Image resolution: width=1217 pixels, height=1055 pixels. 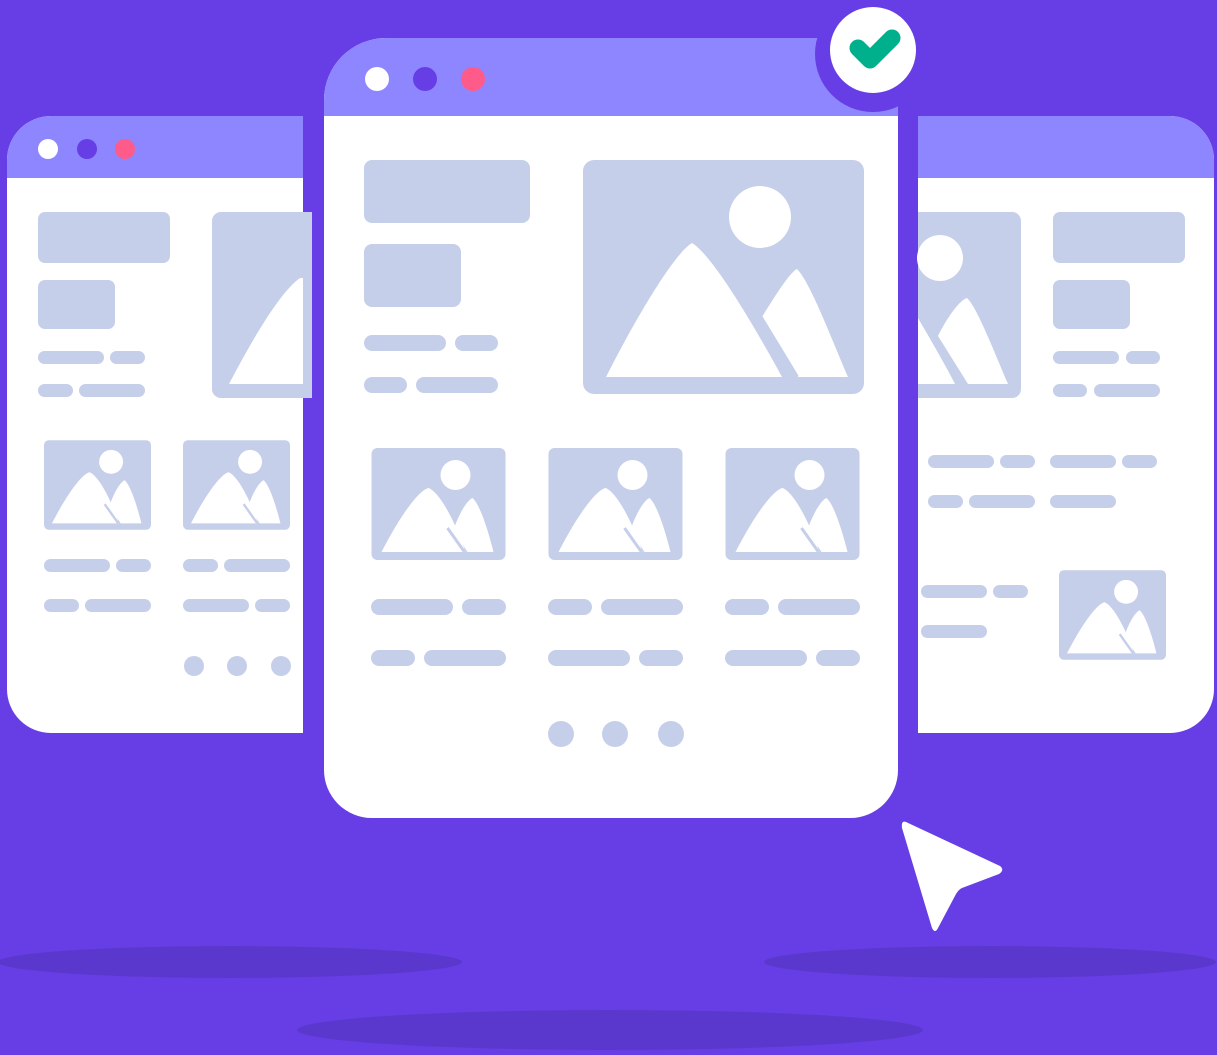 I want to click on floor-shadow-right, so click(x=990, y=962).